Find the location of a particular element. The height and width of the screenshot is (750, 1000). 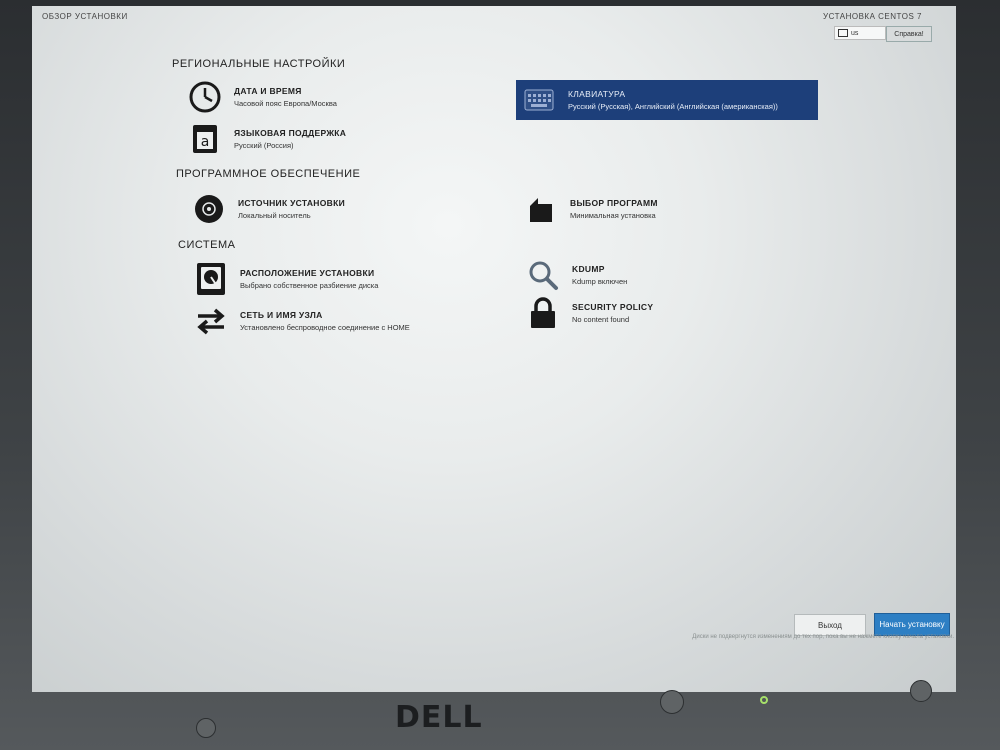

section-title-software: ПРОГРАММНОЕ ОБЕСПЕЧЕНИЕ is located at coordinates (268, 174).